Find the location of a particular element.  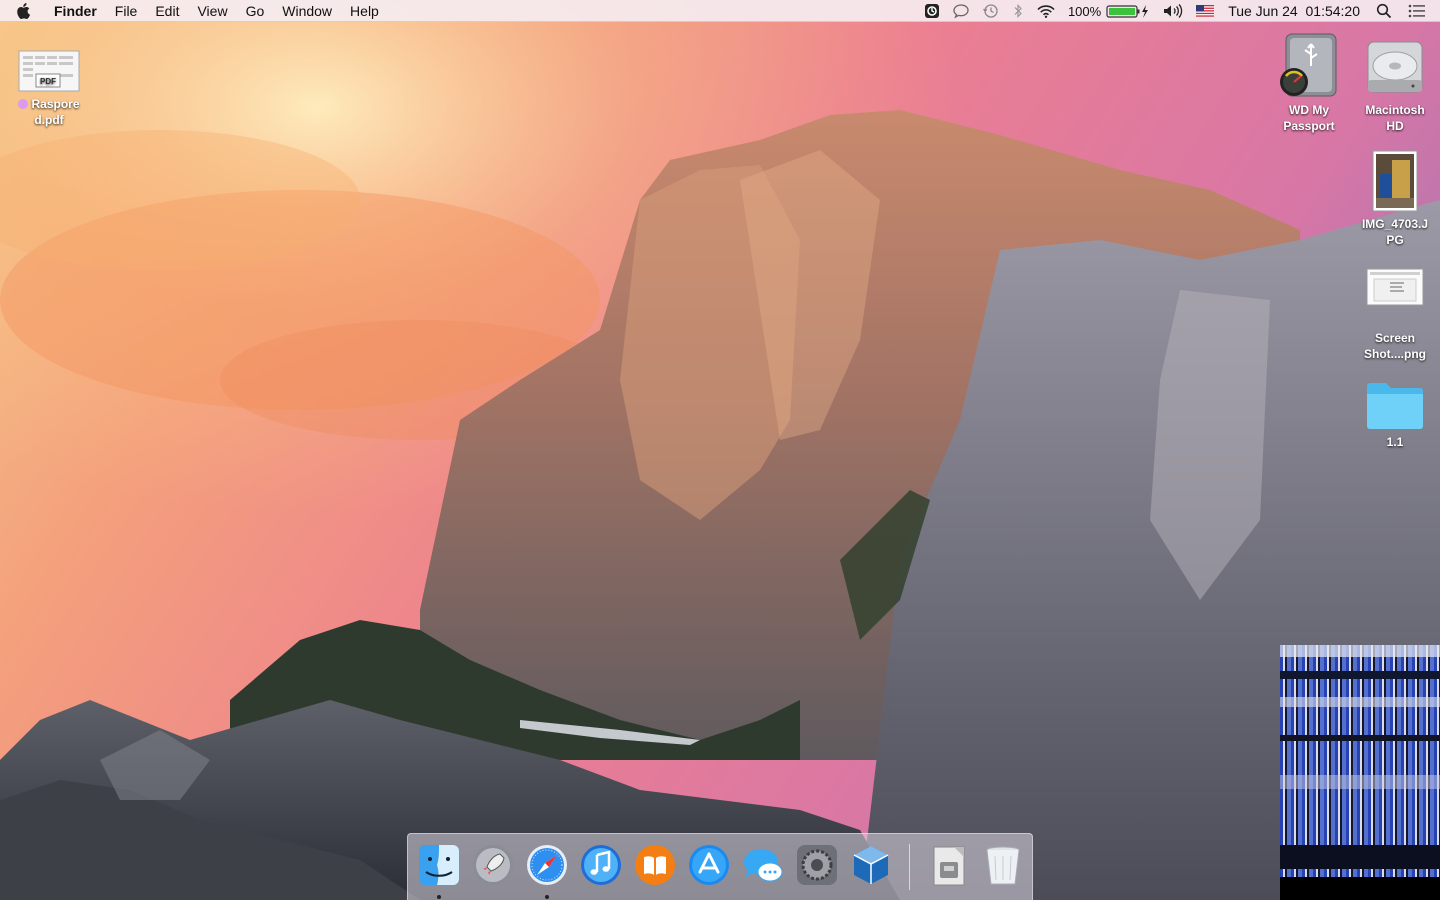

menu-view: View is located at coordinates (212, 11).